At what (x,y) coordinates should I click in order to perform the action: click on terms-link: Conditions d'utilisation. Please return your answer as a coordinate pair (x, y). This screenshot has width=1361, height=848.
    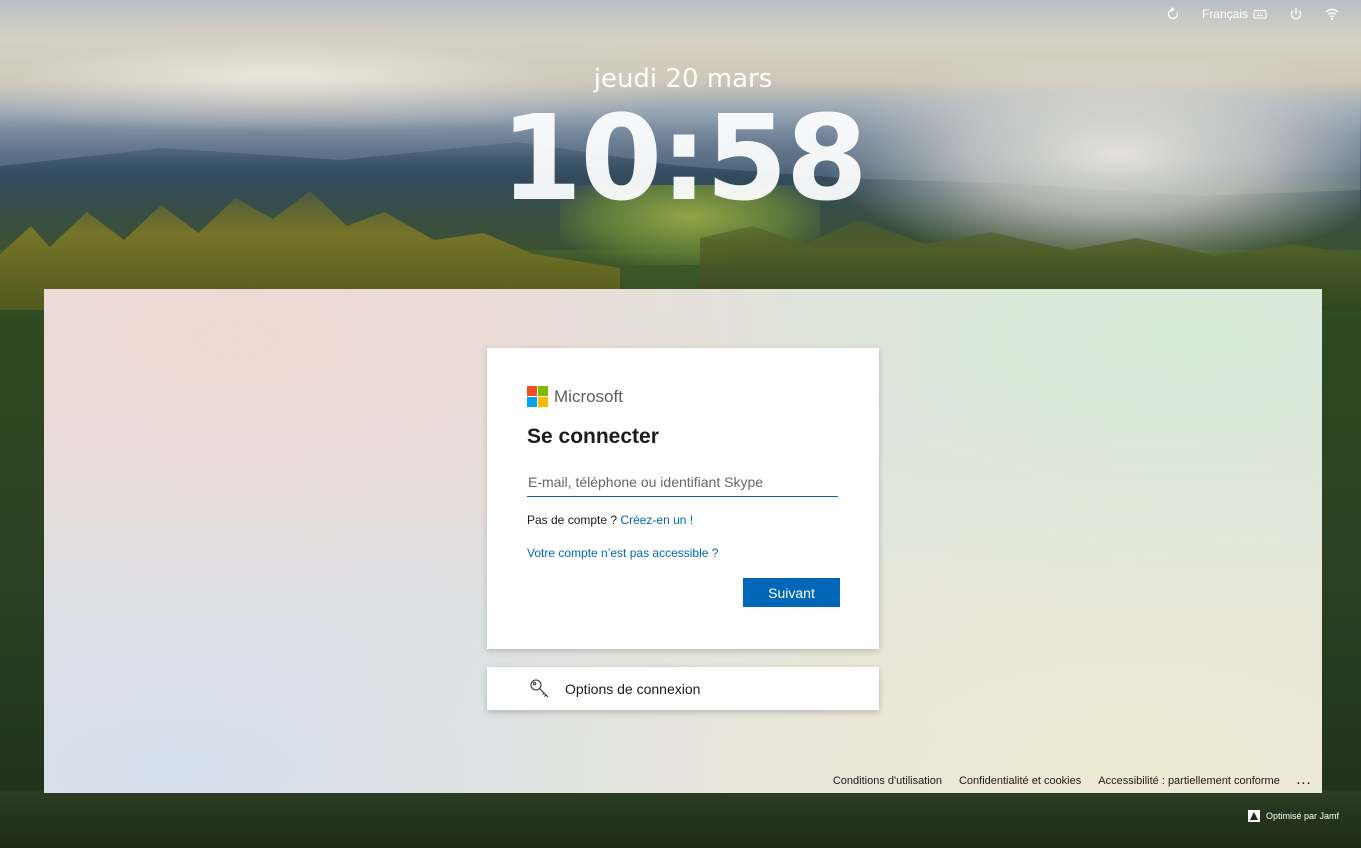
    Looking at the image, I should click on (887, 781).